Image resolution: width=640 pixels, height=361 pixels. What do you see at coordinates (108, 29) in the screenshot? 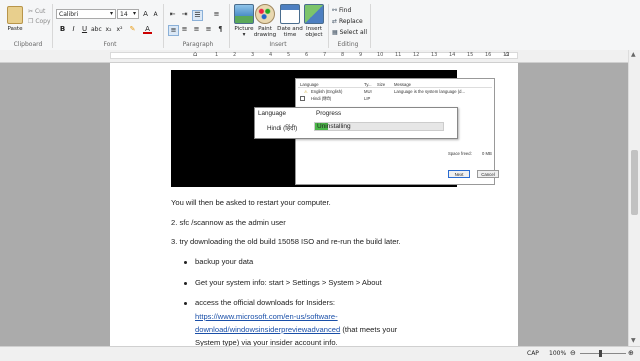
I see `subscript-button: x₂` at bounding box center [108, 29].